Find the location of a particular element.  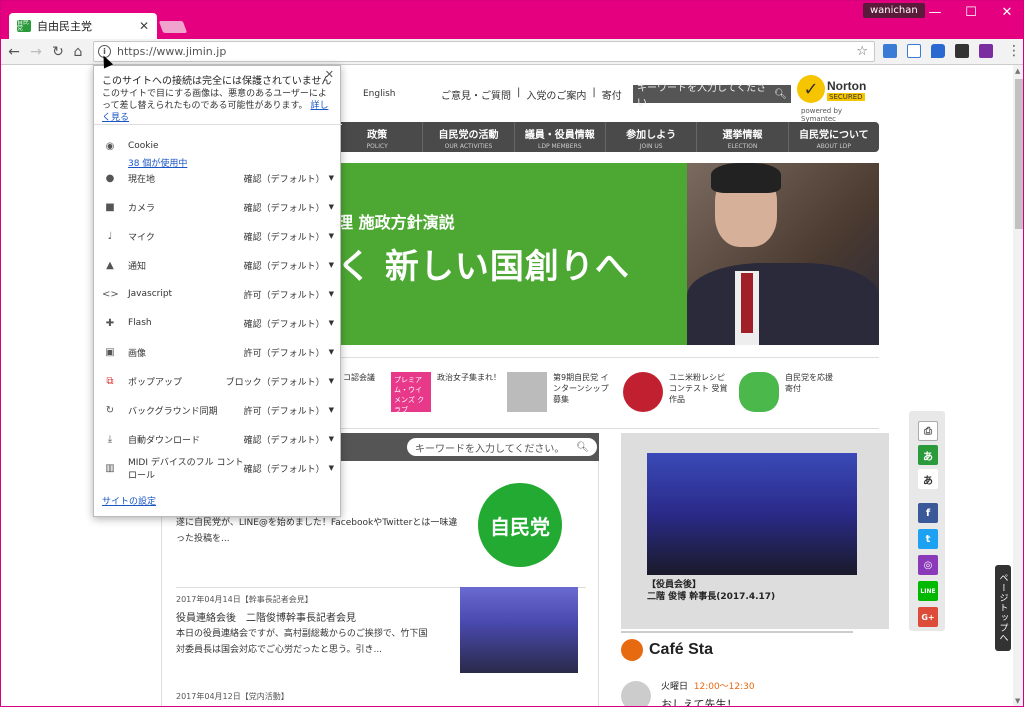

twitter-icon: t is located at coordinates (928, 539).